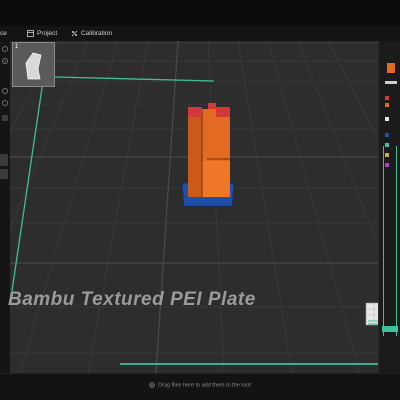 This screenshot has width=400, height=400. What do you see at coordinates (223, 112) in the screenshot?
I see `model-top-red-right` at bounding box center [223, 112].